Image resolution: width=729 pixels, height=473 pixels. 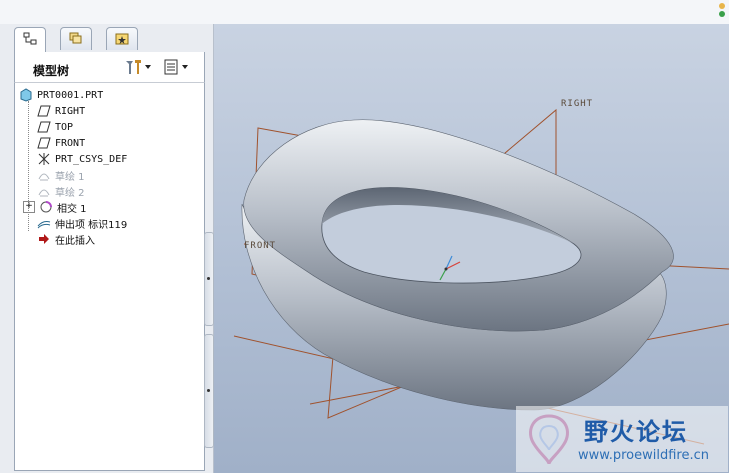 I want to click on tree-item-label: 草绘 2, so click(x=70, y=193).